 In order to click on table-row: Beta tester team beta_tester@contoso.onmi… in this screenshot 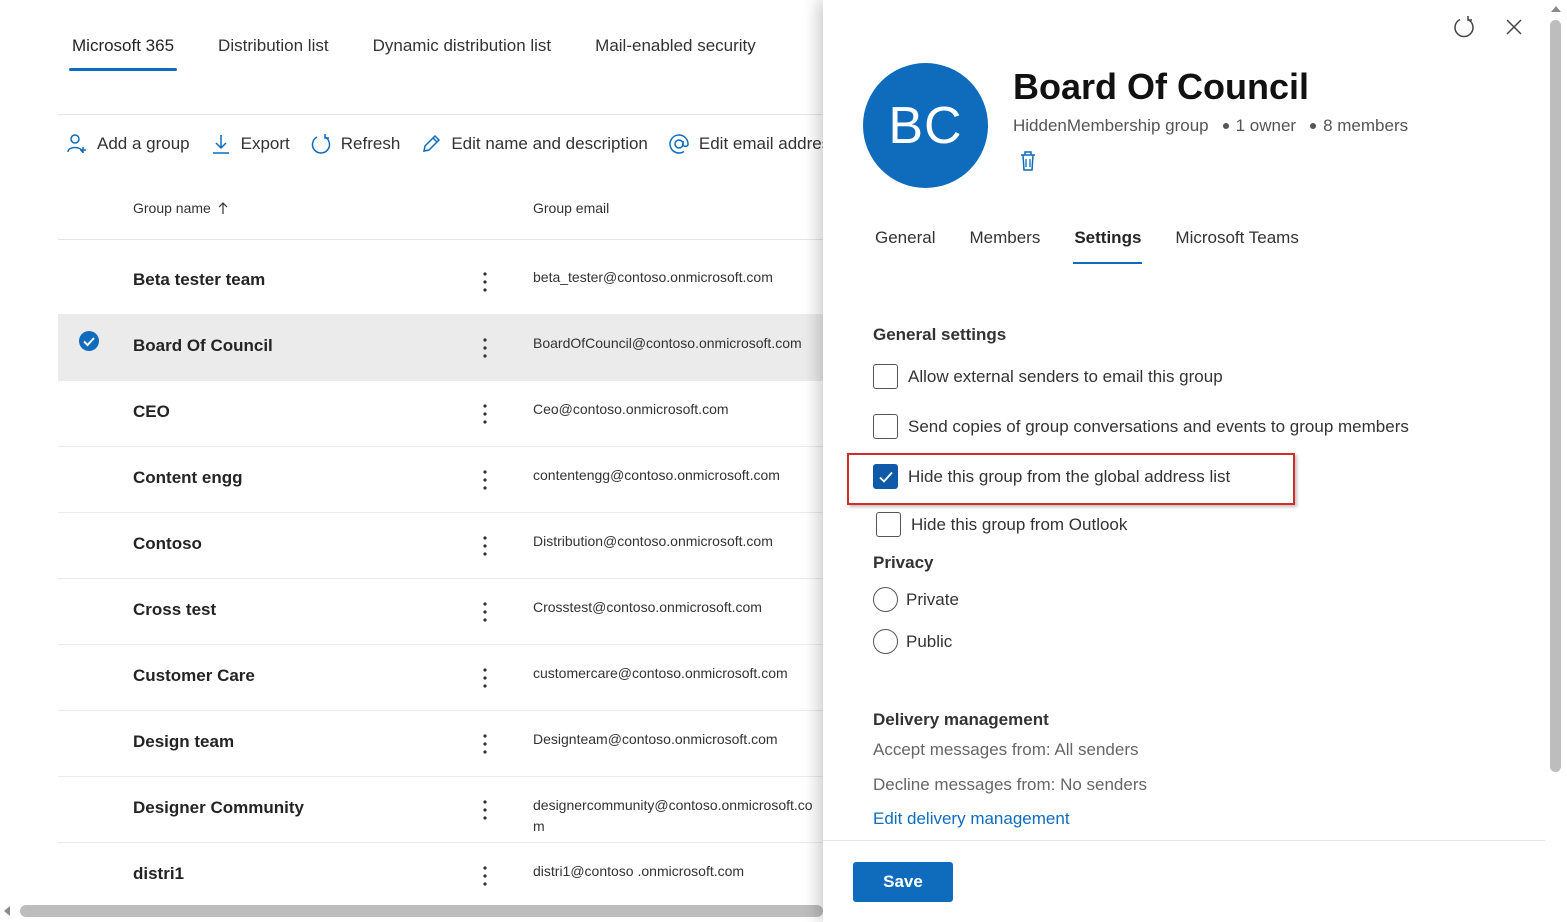, I will do `click(440, 282)`.